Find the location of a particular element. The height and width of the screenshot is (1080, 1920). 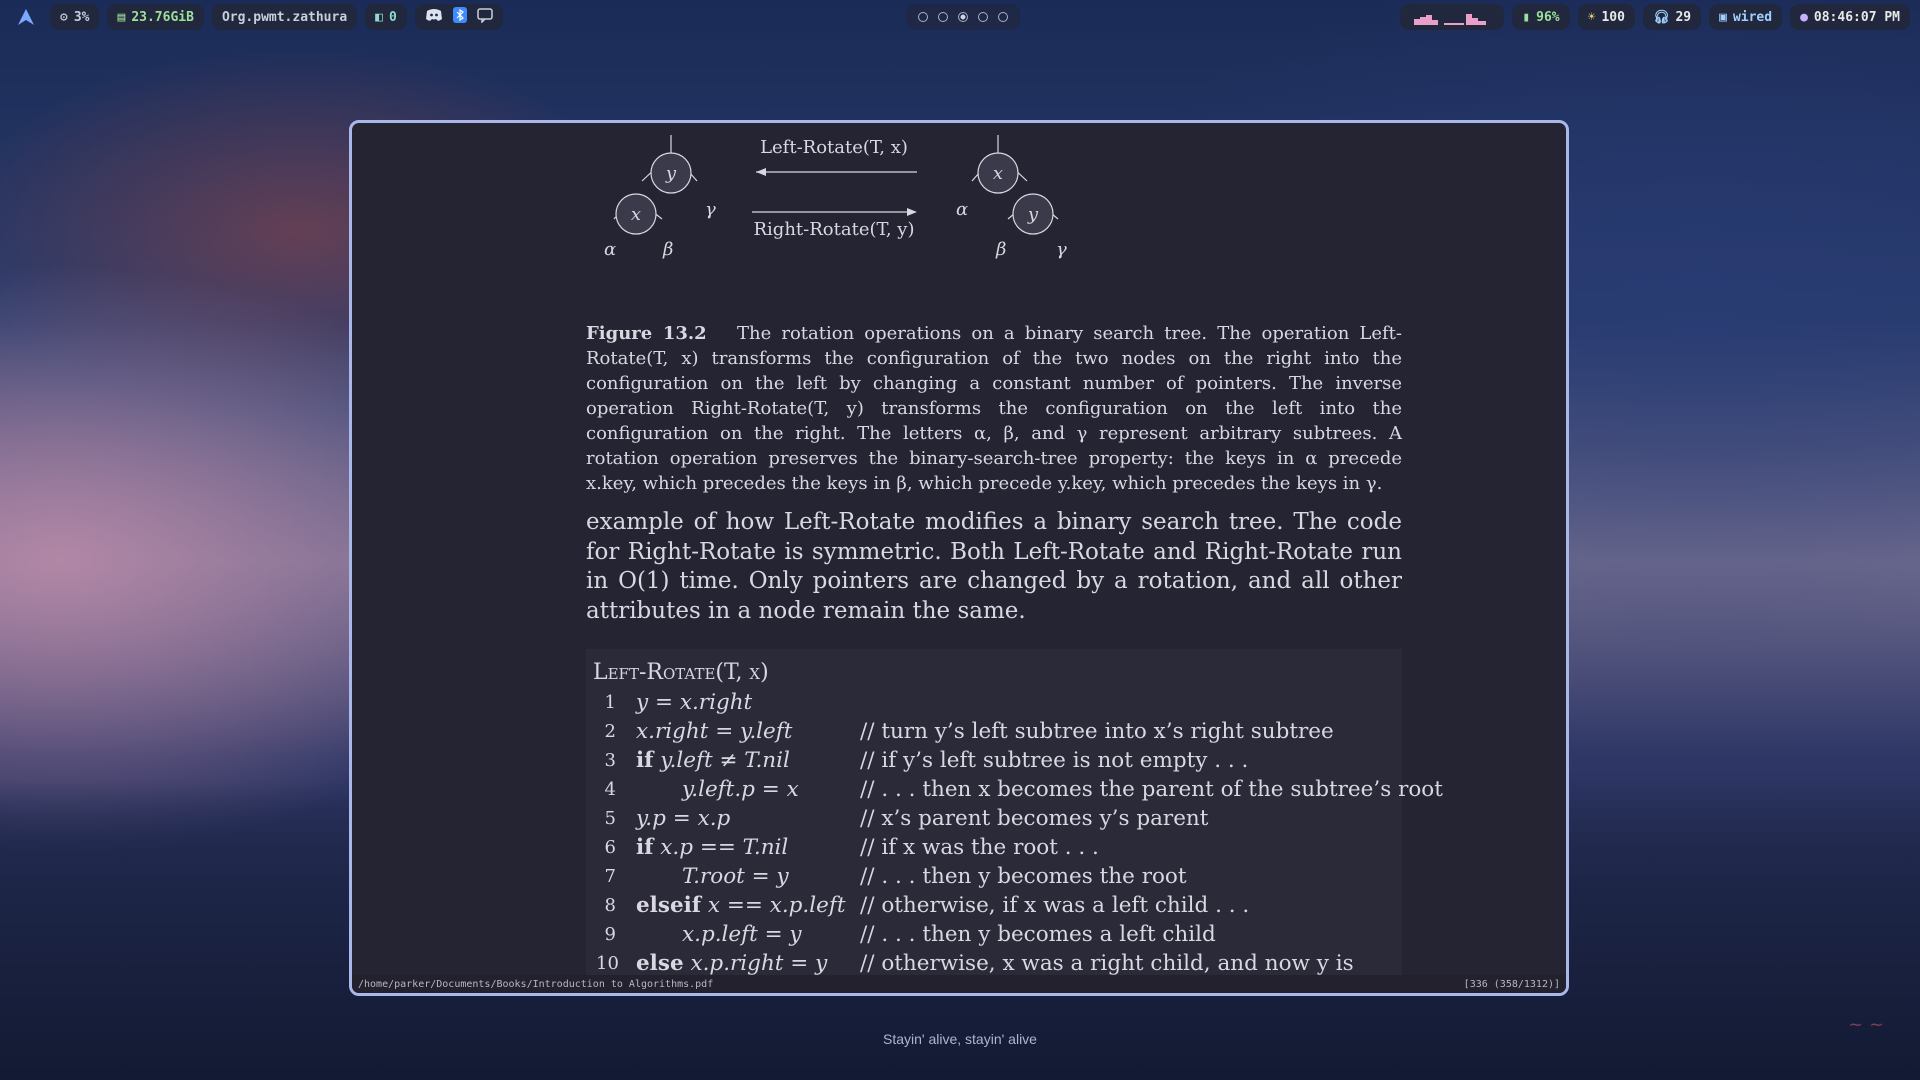

line-number: 7 is located at coordinates (610, 876).